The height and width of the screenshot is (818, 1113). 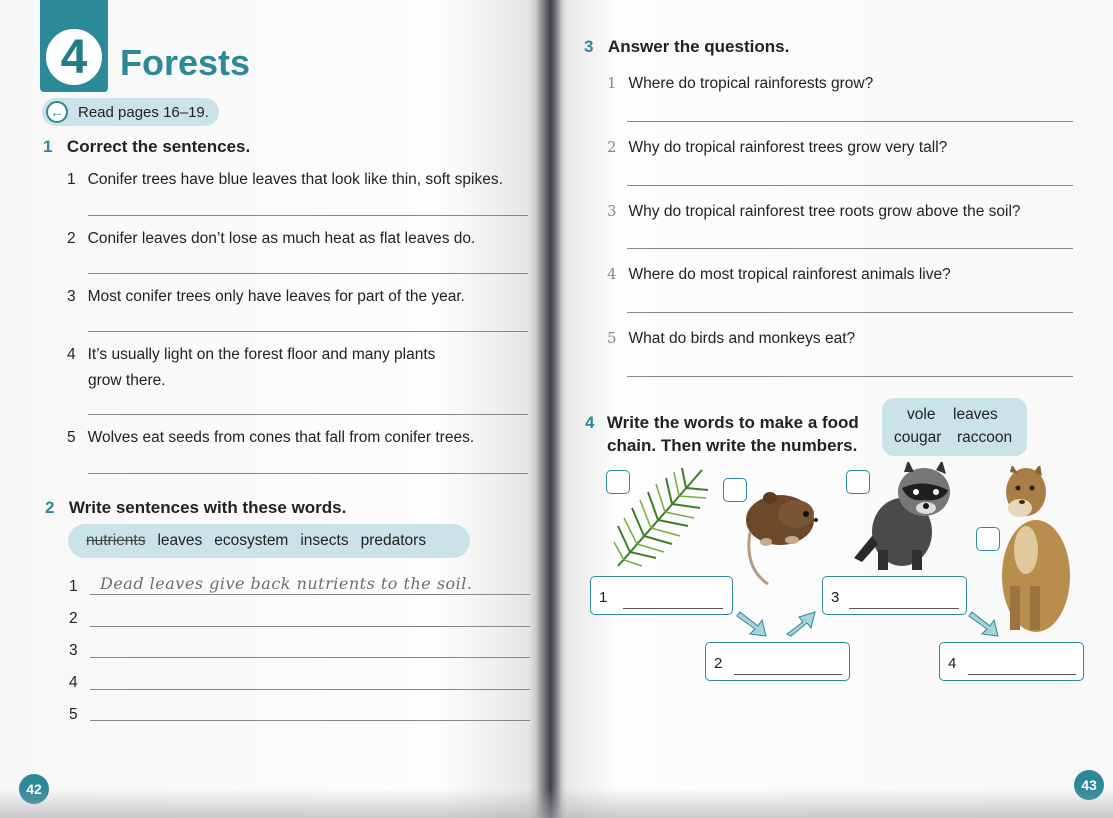 What do you see at coordinates (740, 83) in the screenshot?
I see `question-1: 1 Where do tropical rainforests grow?` at bounding box center [740, 83].